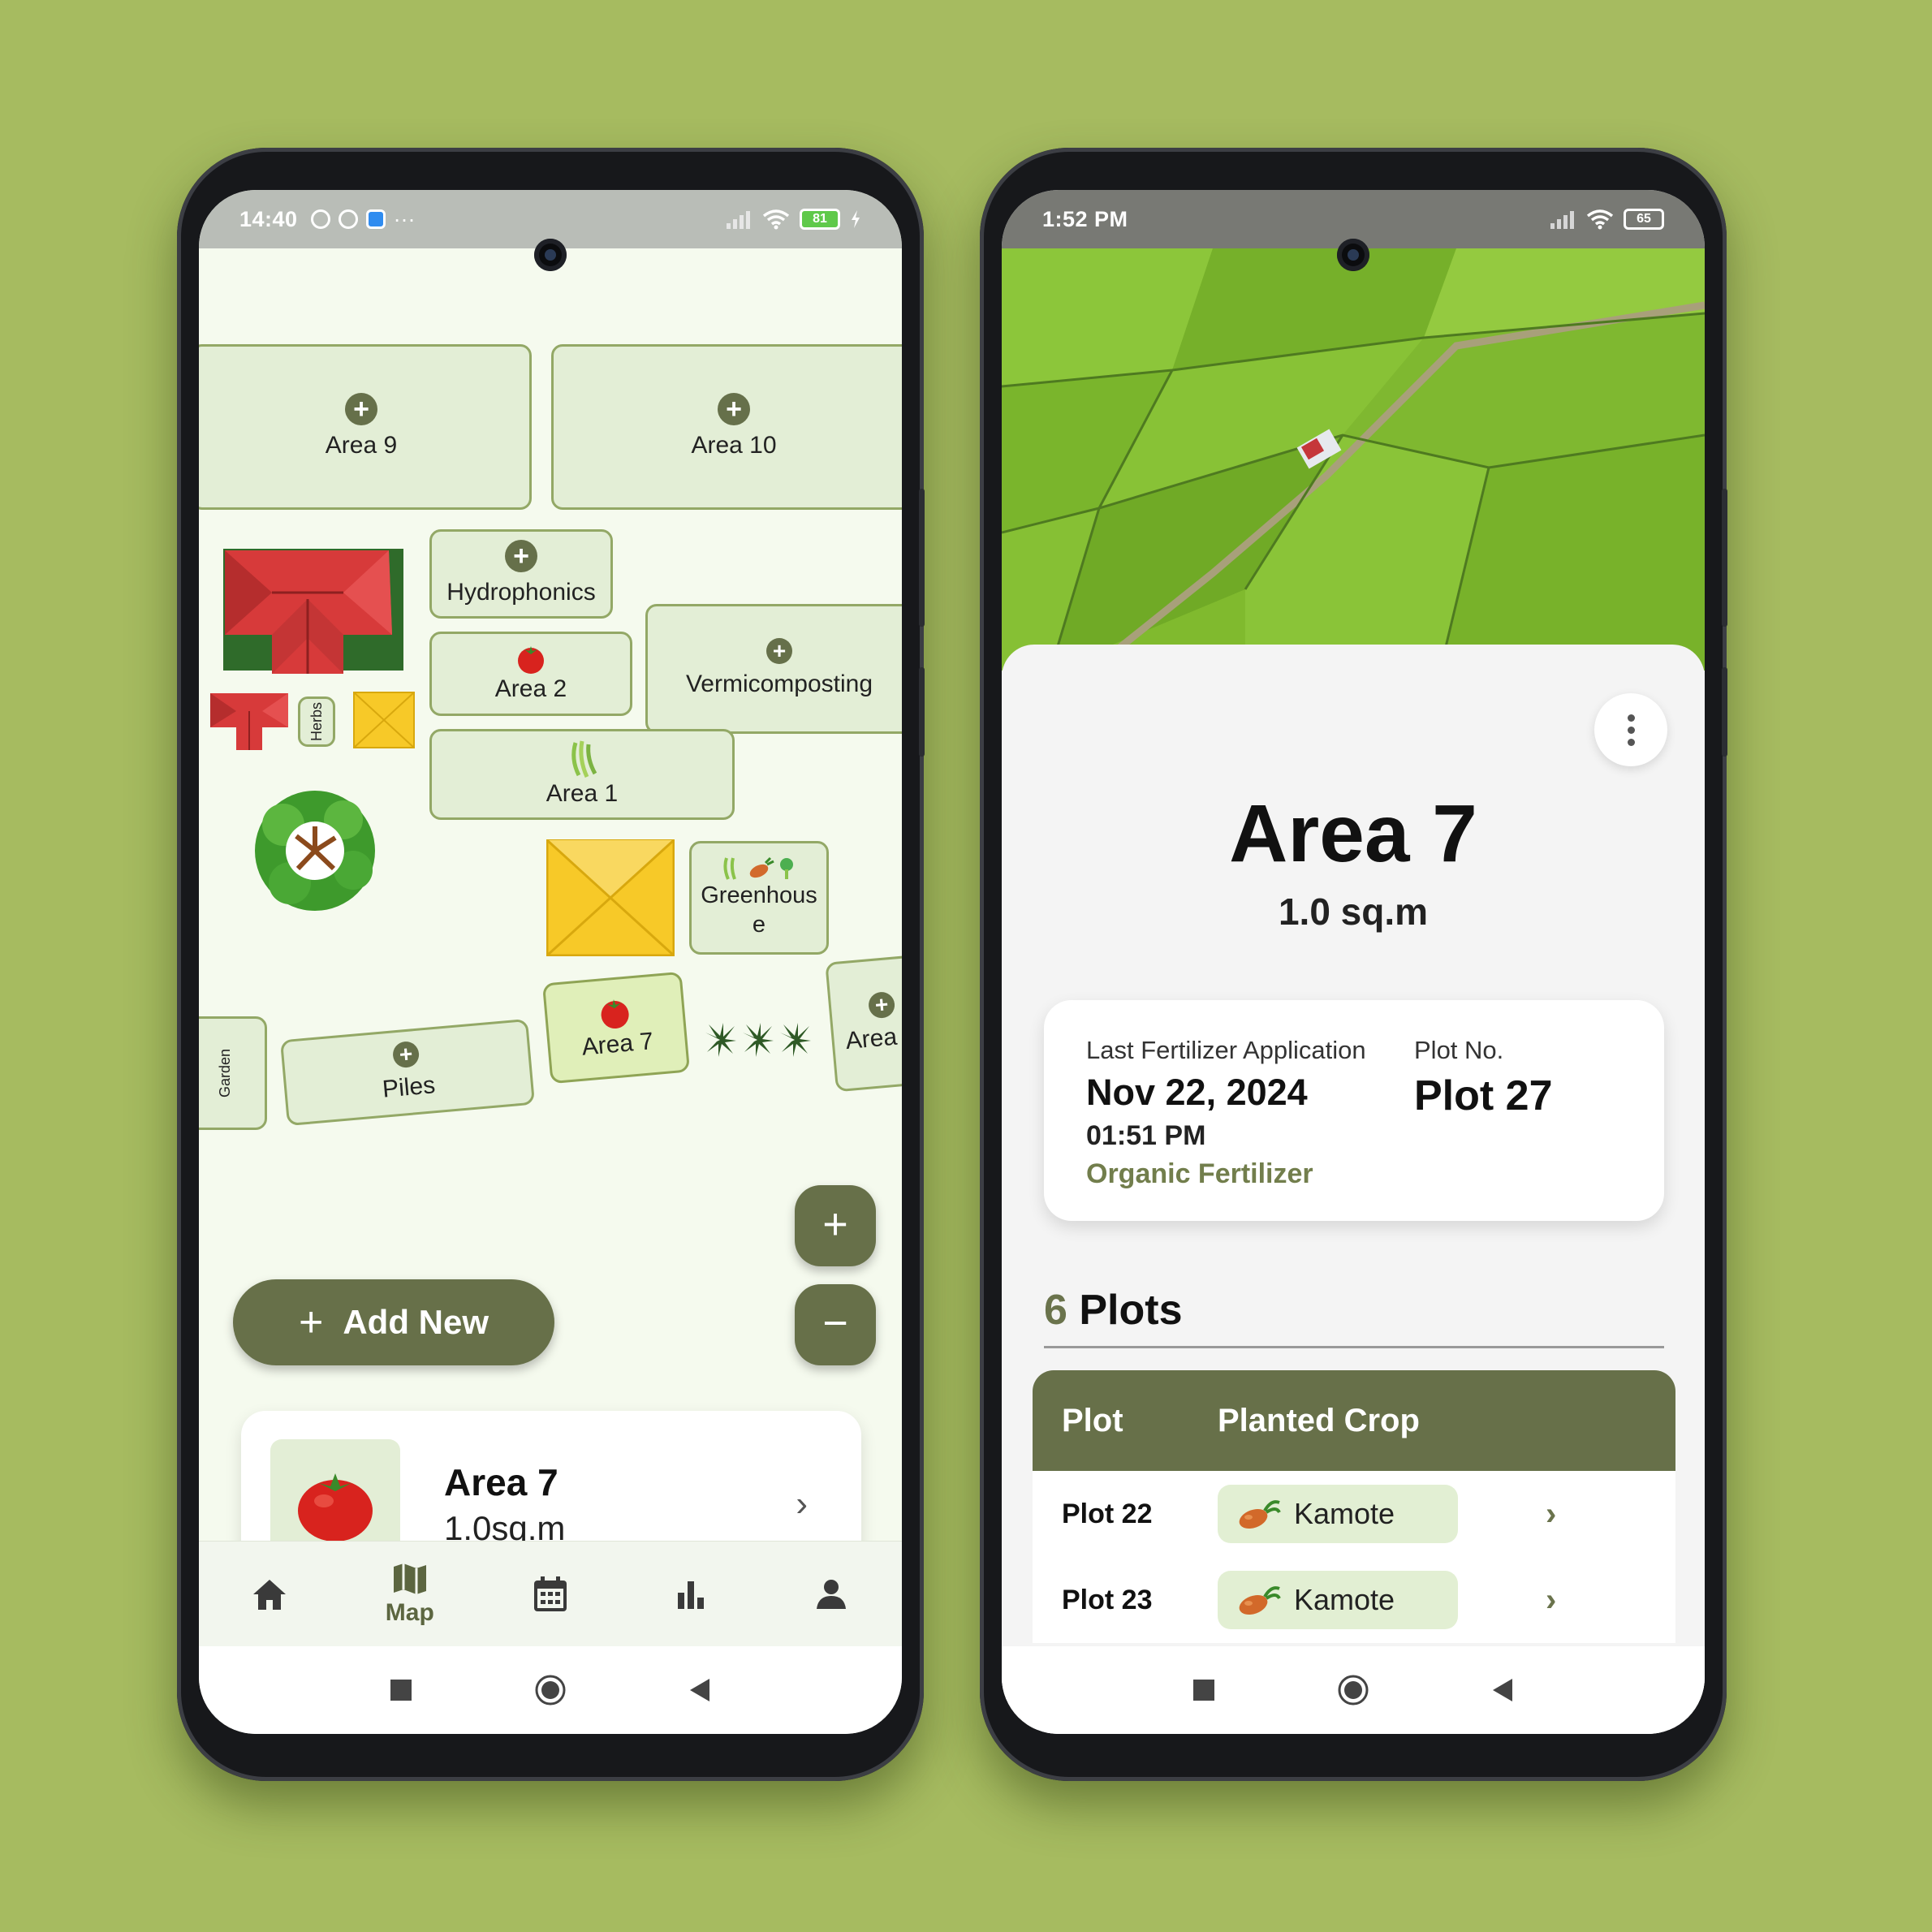  I want to click on signal-icon, so click(1562, 220).